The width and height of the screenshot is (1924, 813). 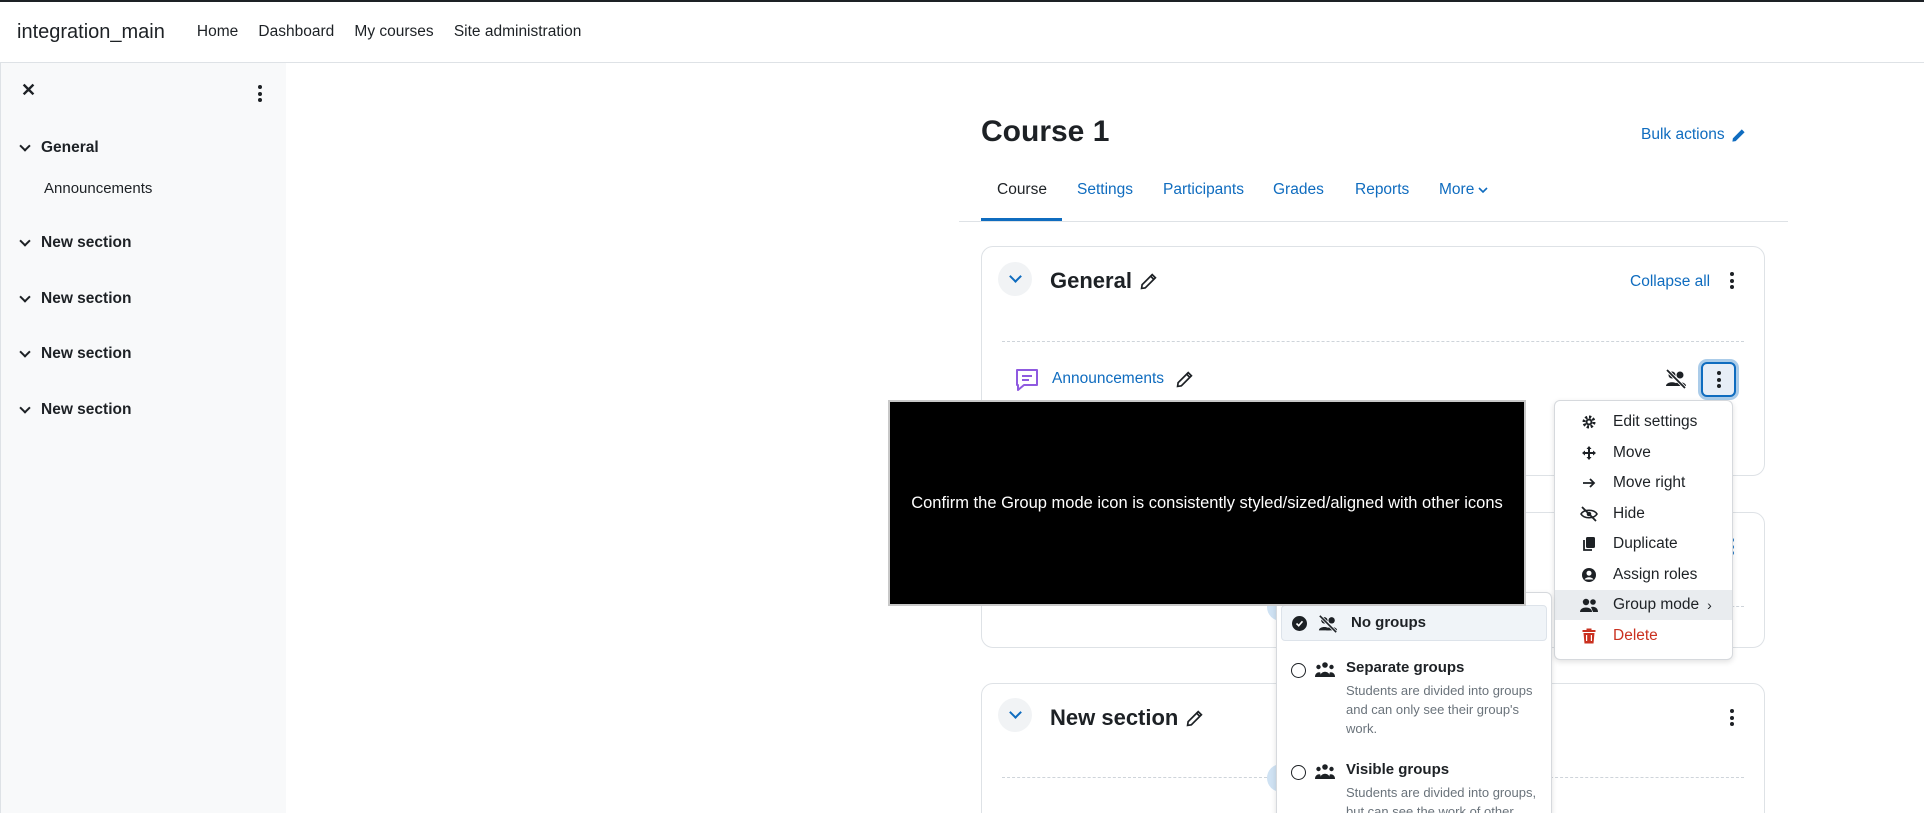 I want to click on menu-duplicate: Duplicate, so click(x=1643, y=544).